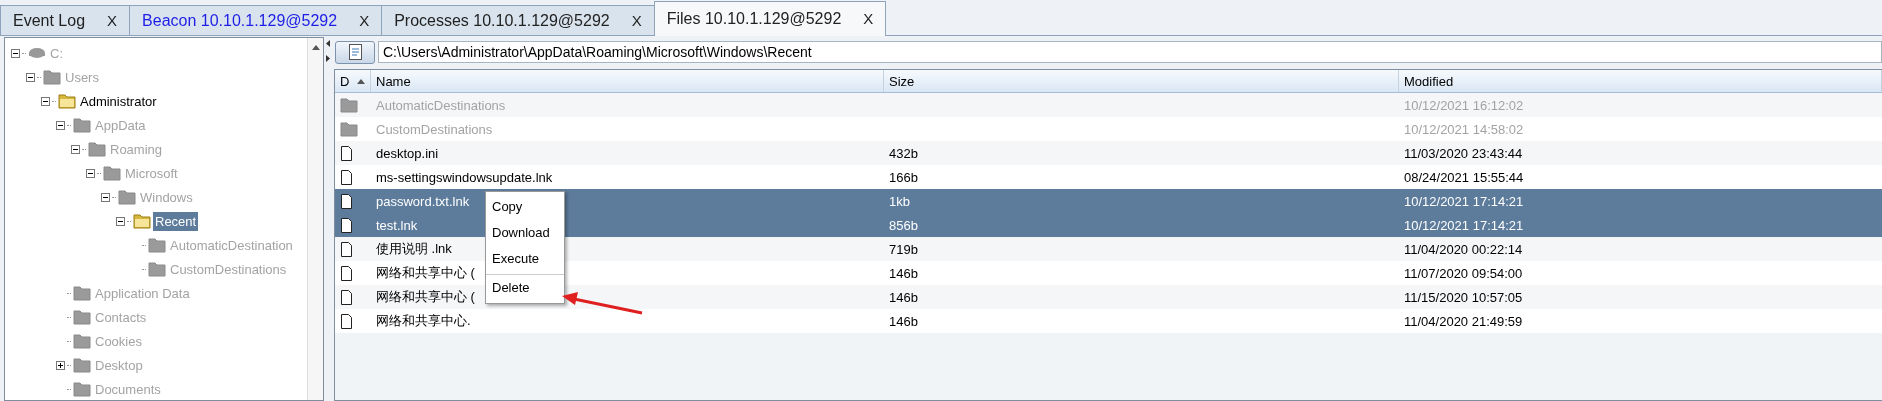 This screenshot has height=401, width=1882. I want to click on file-row: ms-settingswindowsupdate.lnk 166b 08/24/2021 15:55:44, so click(1108, 177).